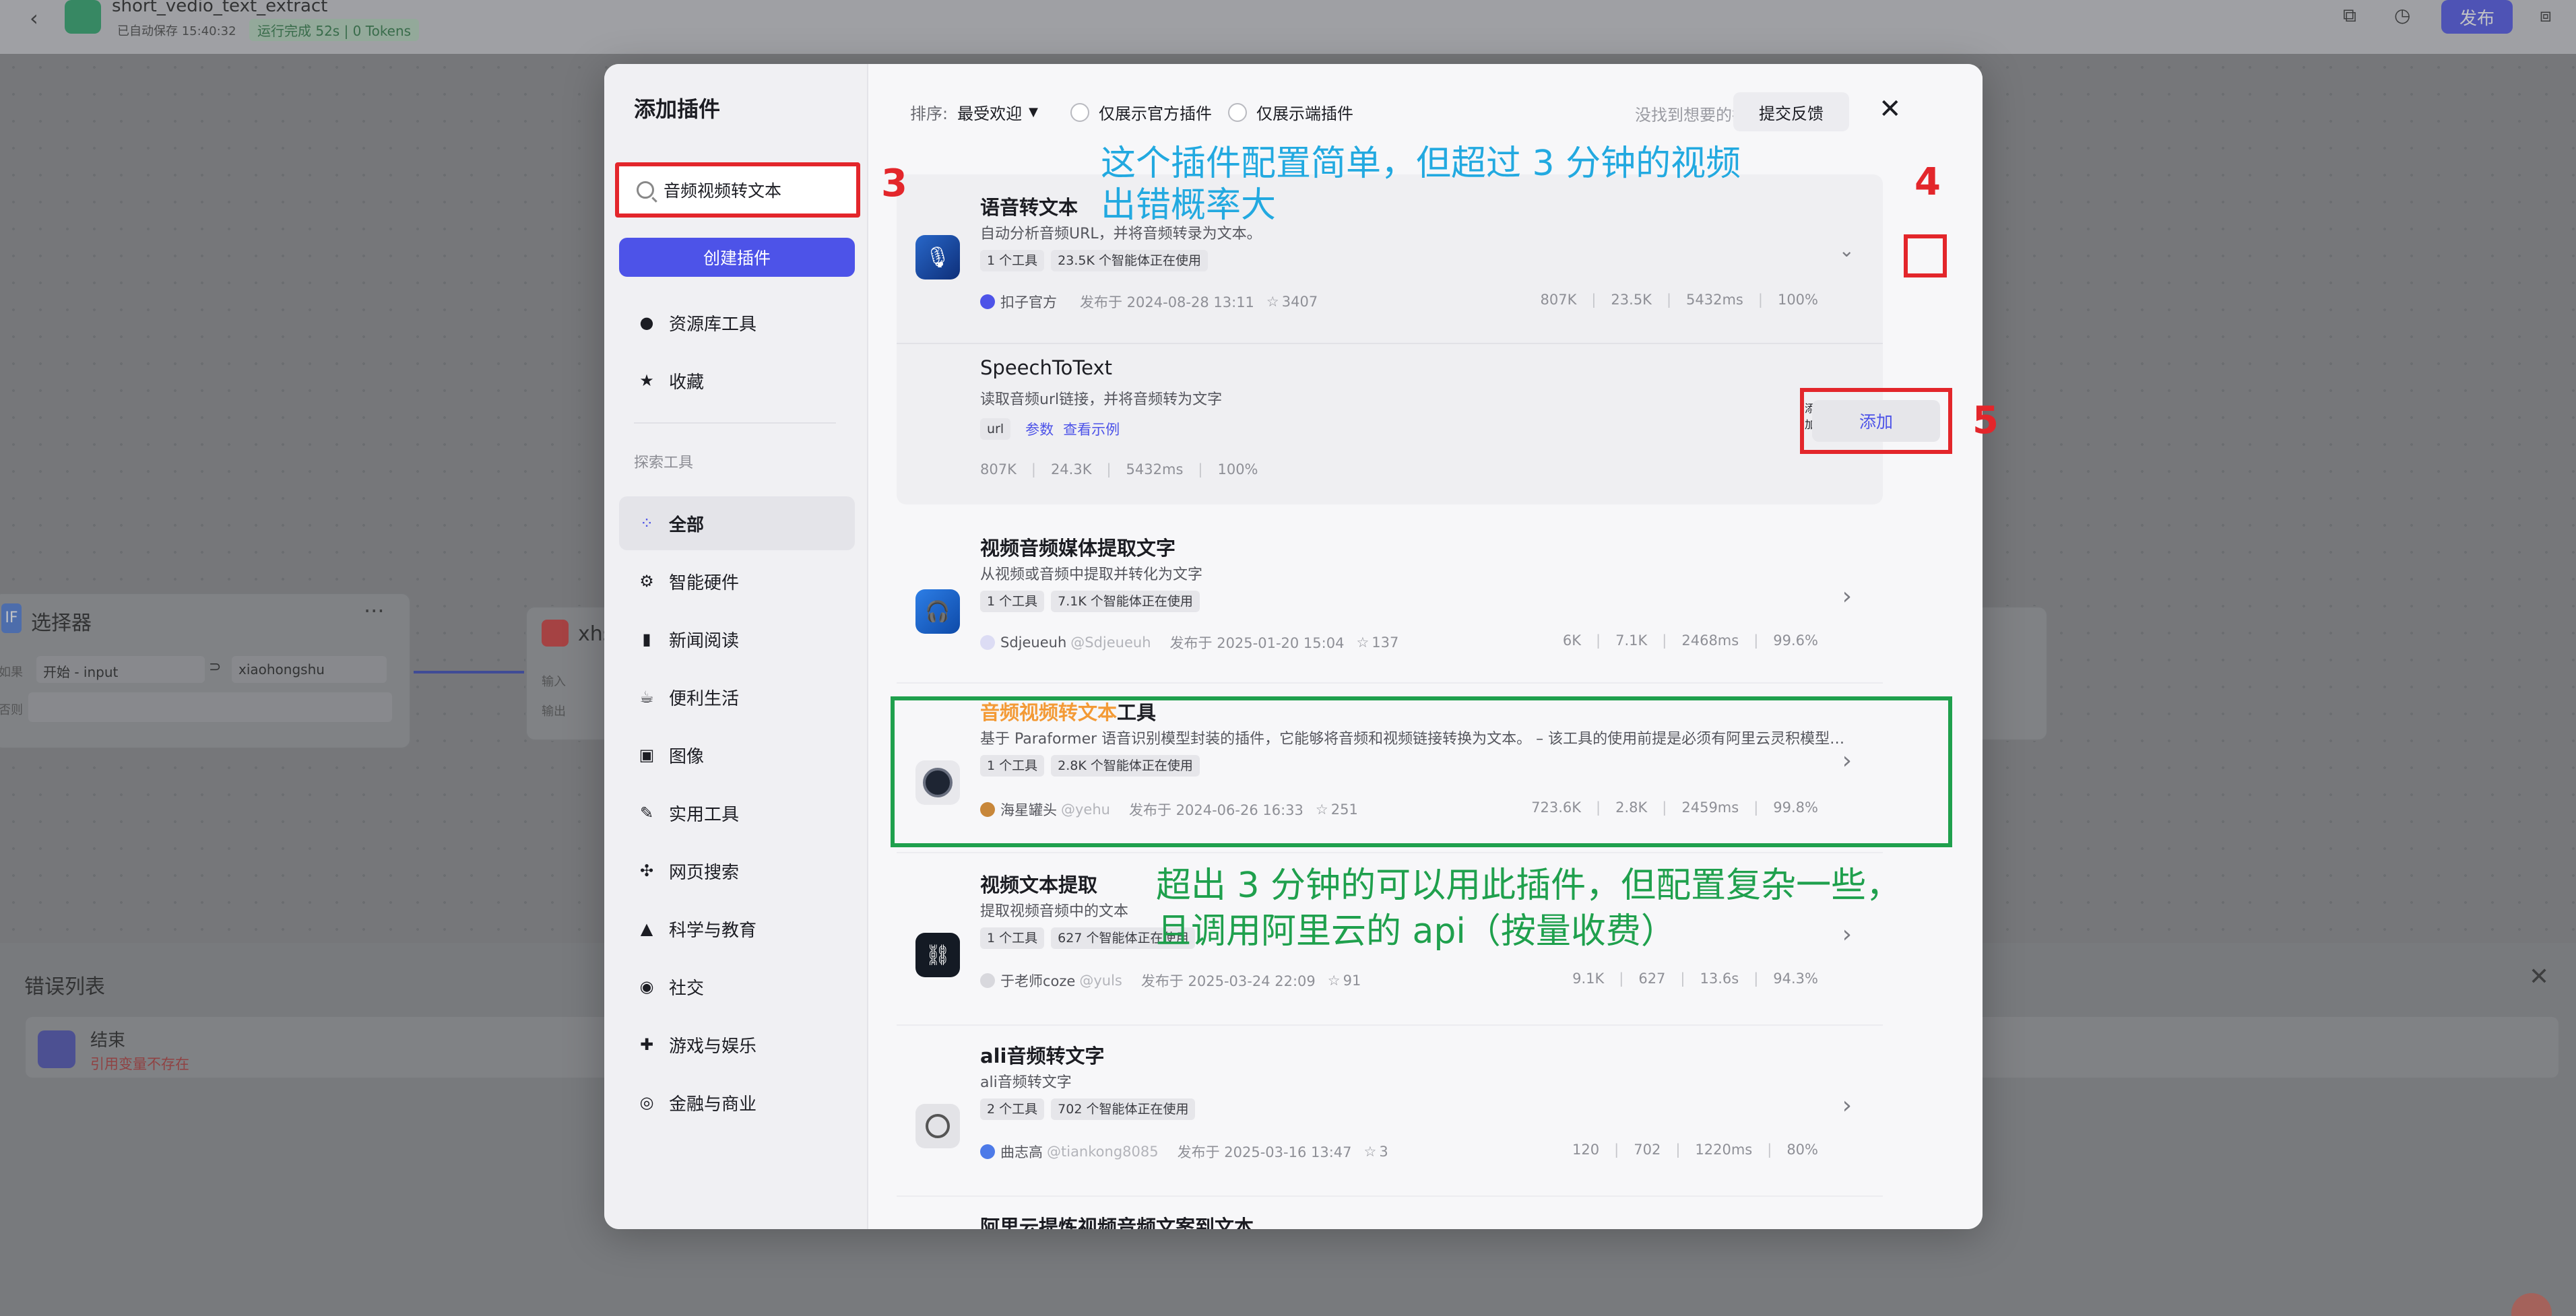  I want to click on tool-stats: 807K | 24.3K | 5432ms | 100%, so click(1119, 469).